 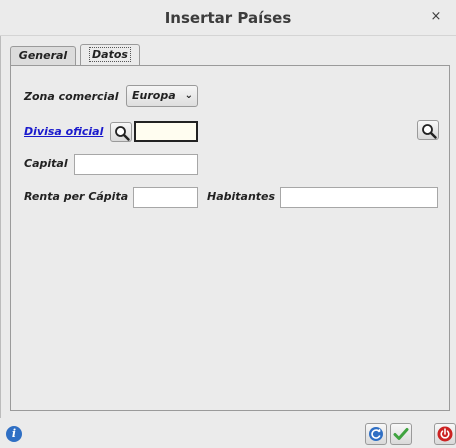 I want to click on zona-comercial-select: Europa ⌄, so click(x=162, y=96).